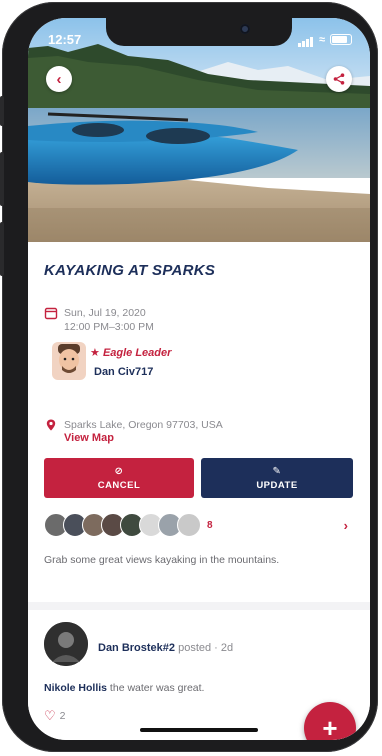 The height and width of the screenshot is (756, 382). I want to click on volume-up-button, so click(2, 179).